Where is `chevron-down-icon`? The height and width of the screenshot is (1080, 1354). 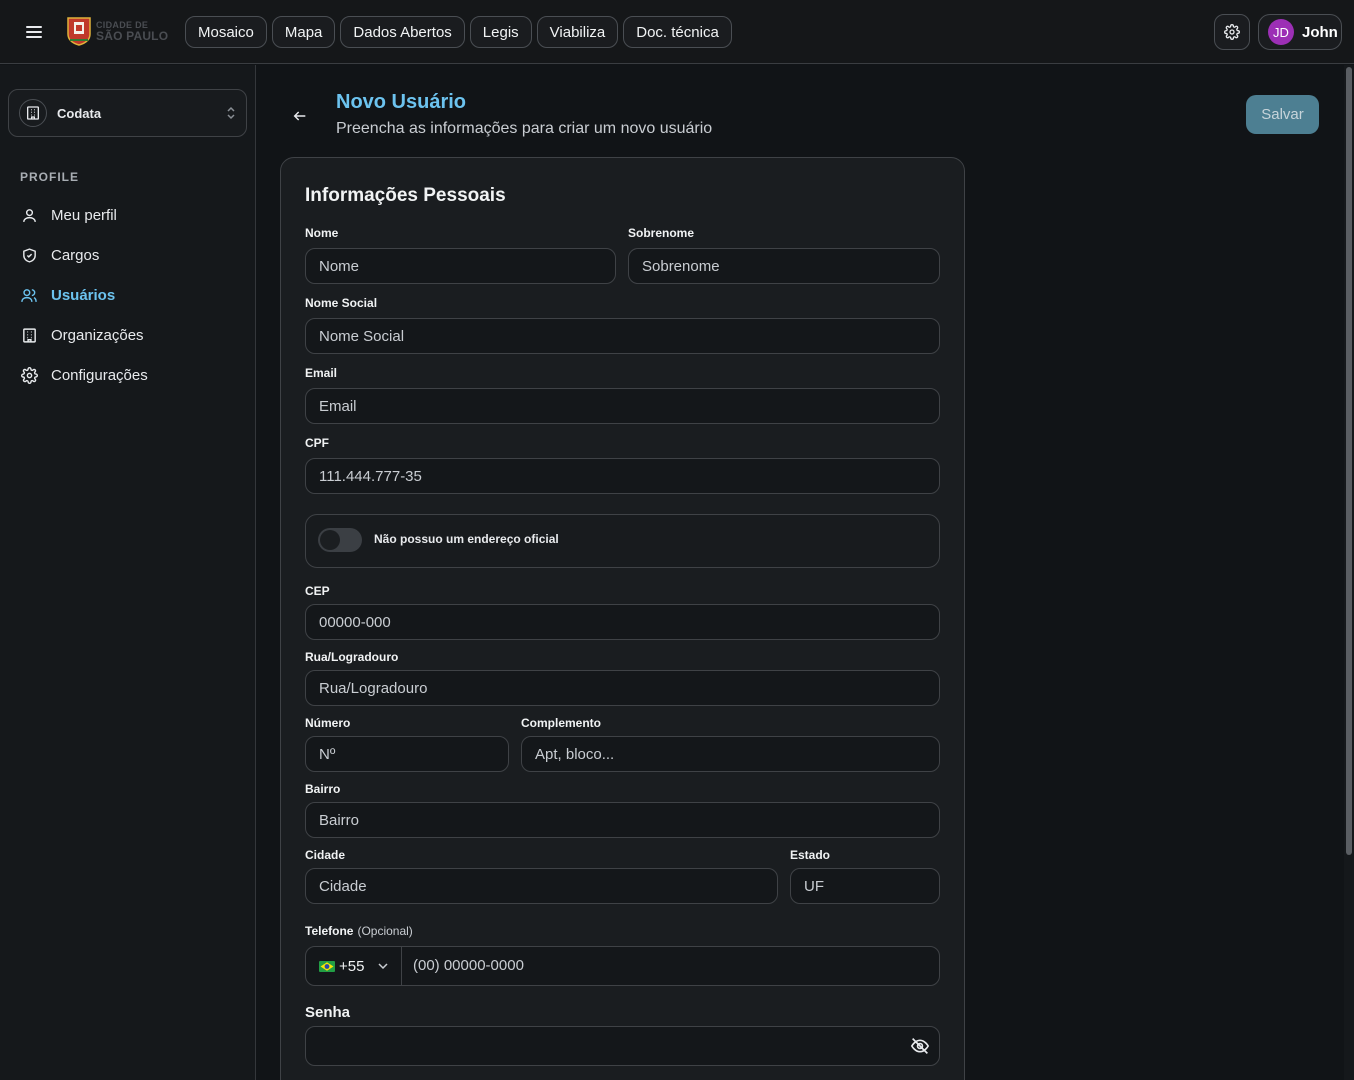 chevron-down-icon is located at coordinates (383, 966).